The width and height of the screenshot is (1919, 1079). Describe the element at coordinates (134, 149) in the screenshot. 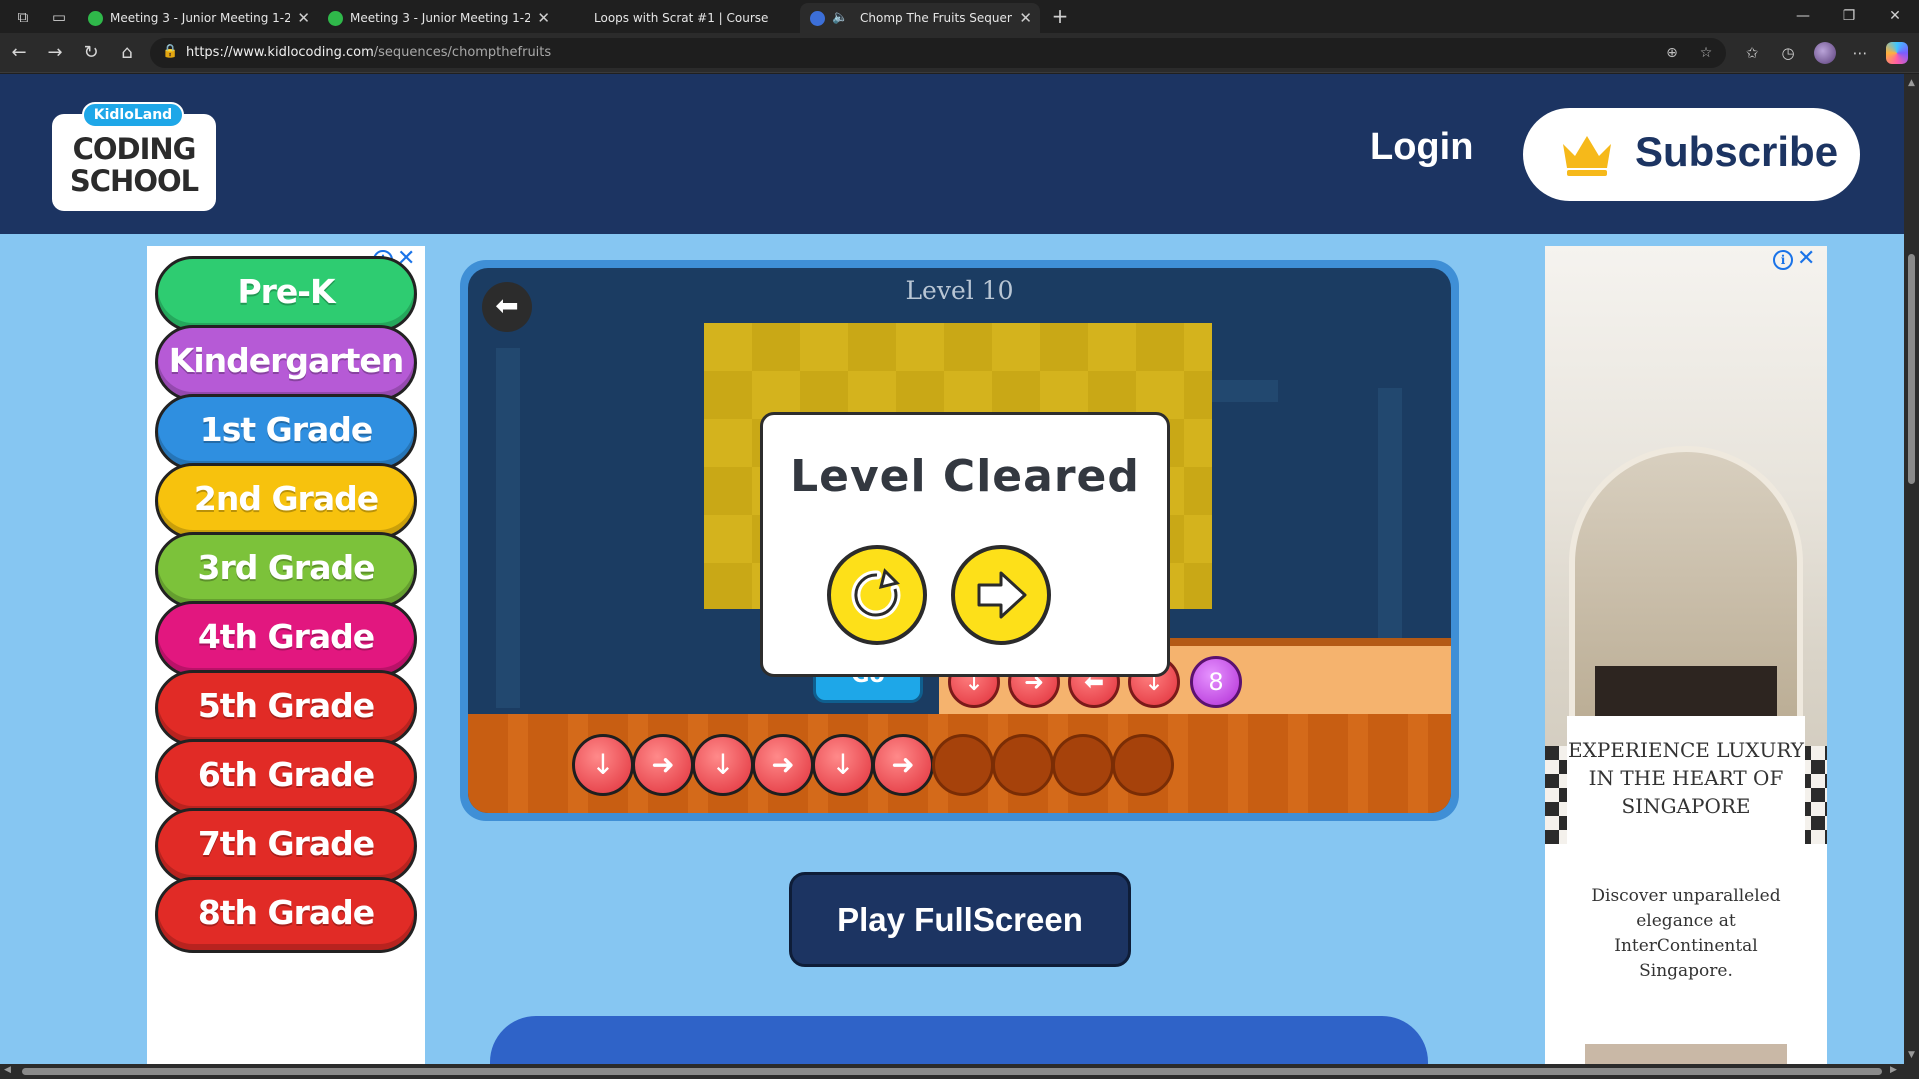

I see `logo-line-coding: CODING` at that location.